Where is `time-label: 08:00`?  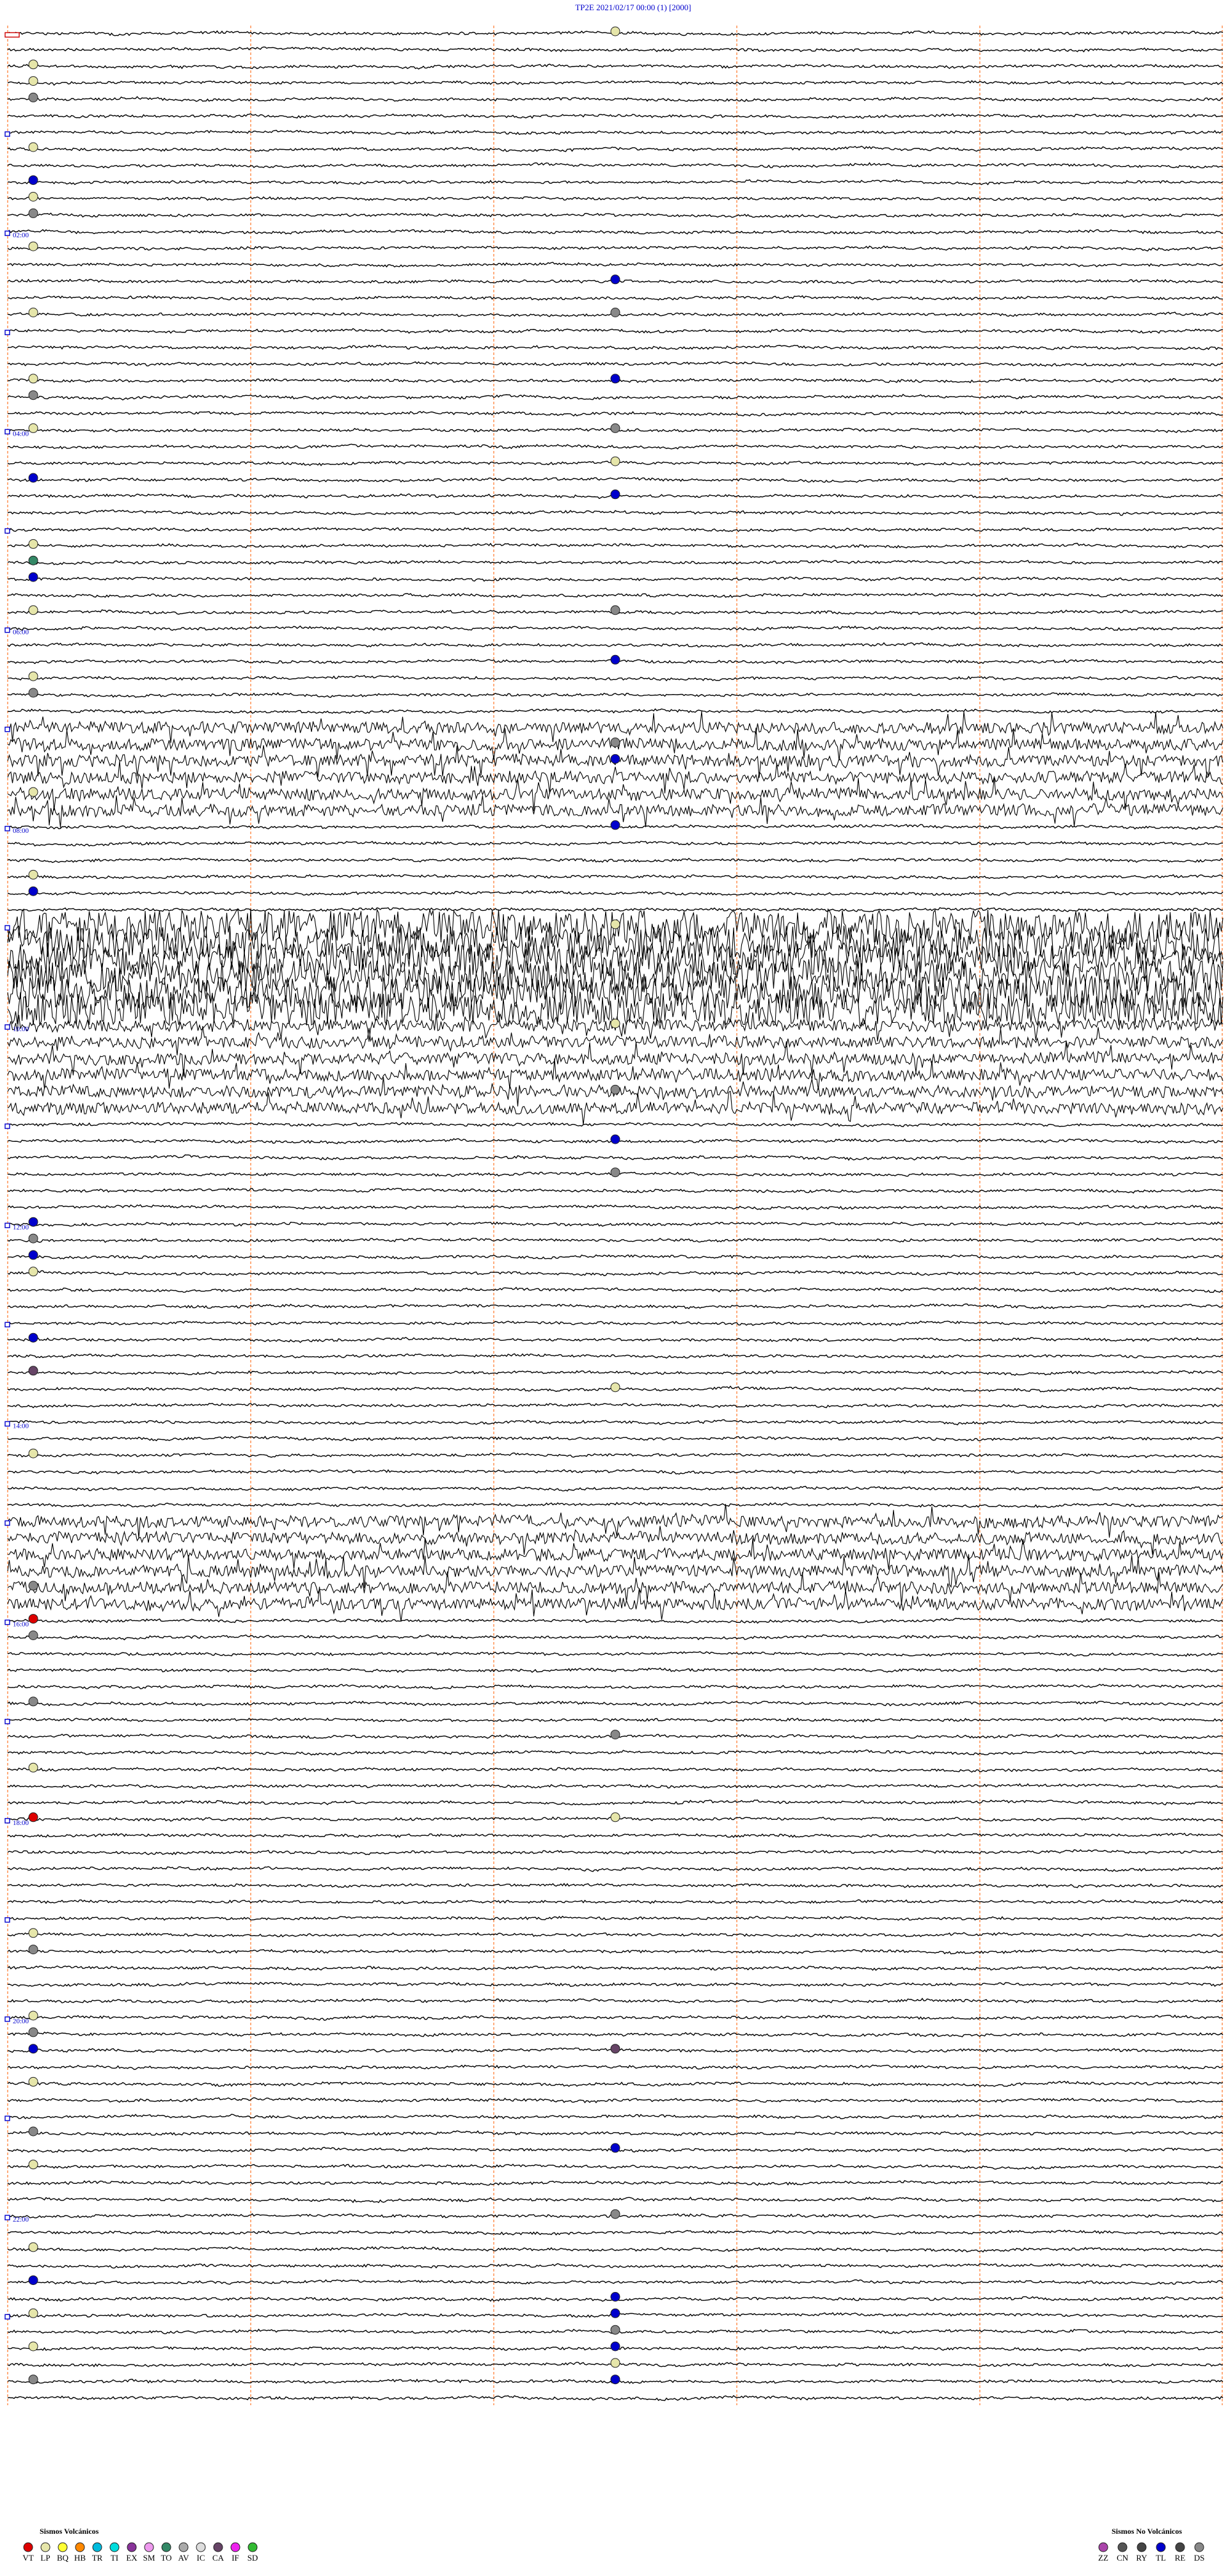
time-label: 08:00 is located at coordinates (21, 831).